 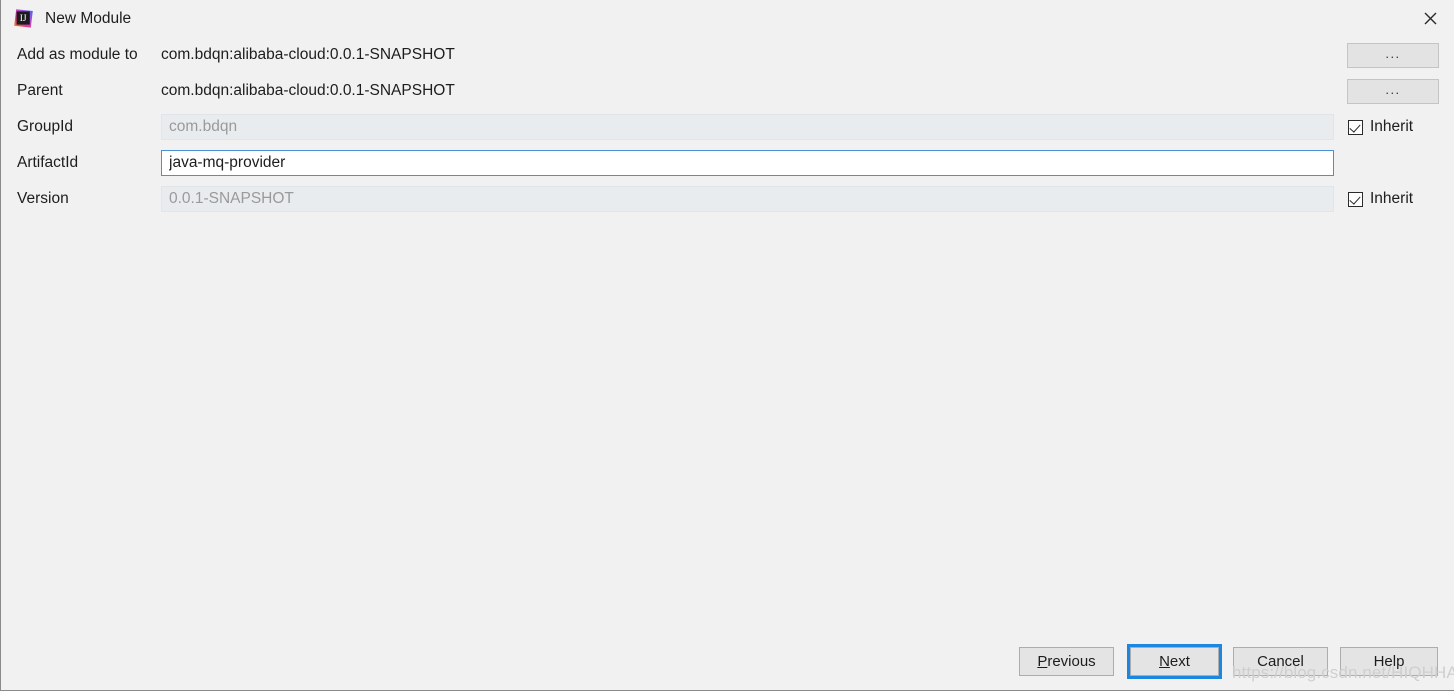 What do you see at coordinates (88, 18) in the screenshot?
I see `dialog-title: New Module` at bounding box center [88, 18].